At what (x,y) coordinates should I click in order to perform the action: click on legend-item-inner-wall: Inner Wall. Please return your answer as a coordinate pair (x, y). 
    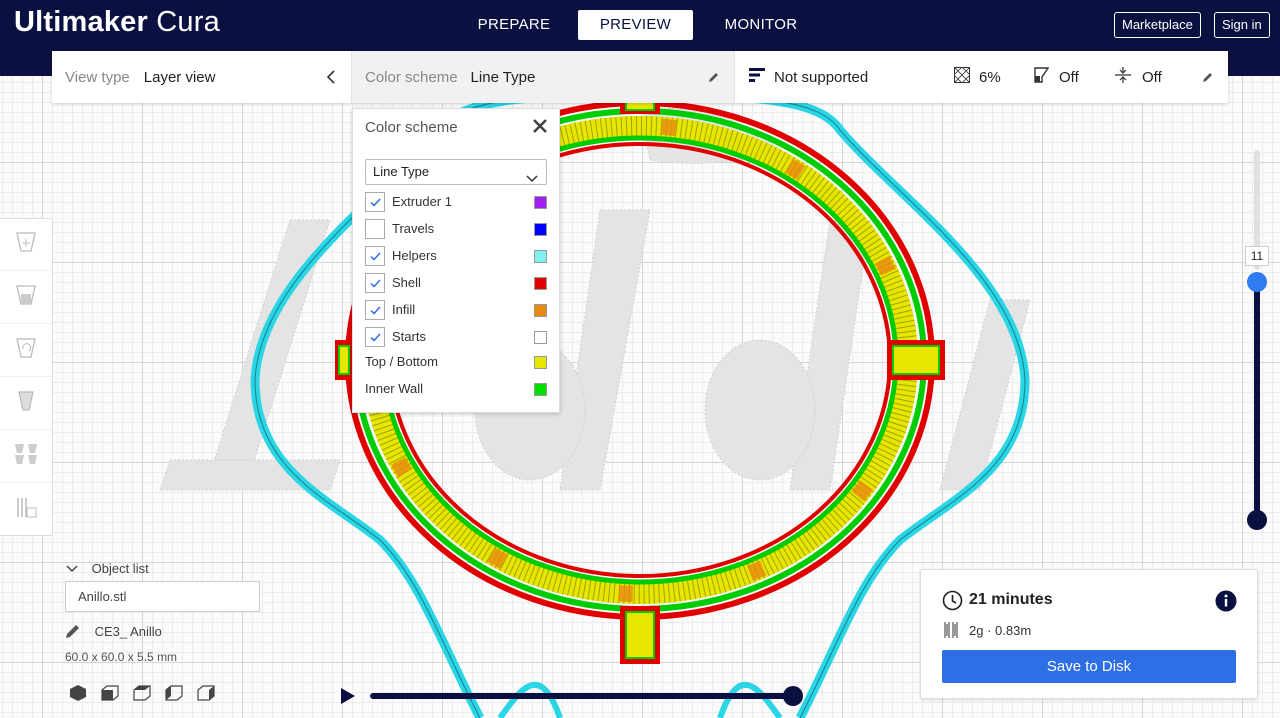
    Looking at the image, I should click on (456, 389).